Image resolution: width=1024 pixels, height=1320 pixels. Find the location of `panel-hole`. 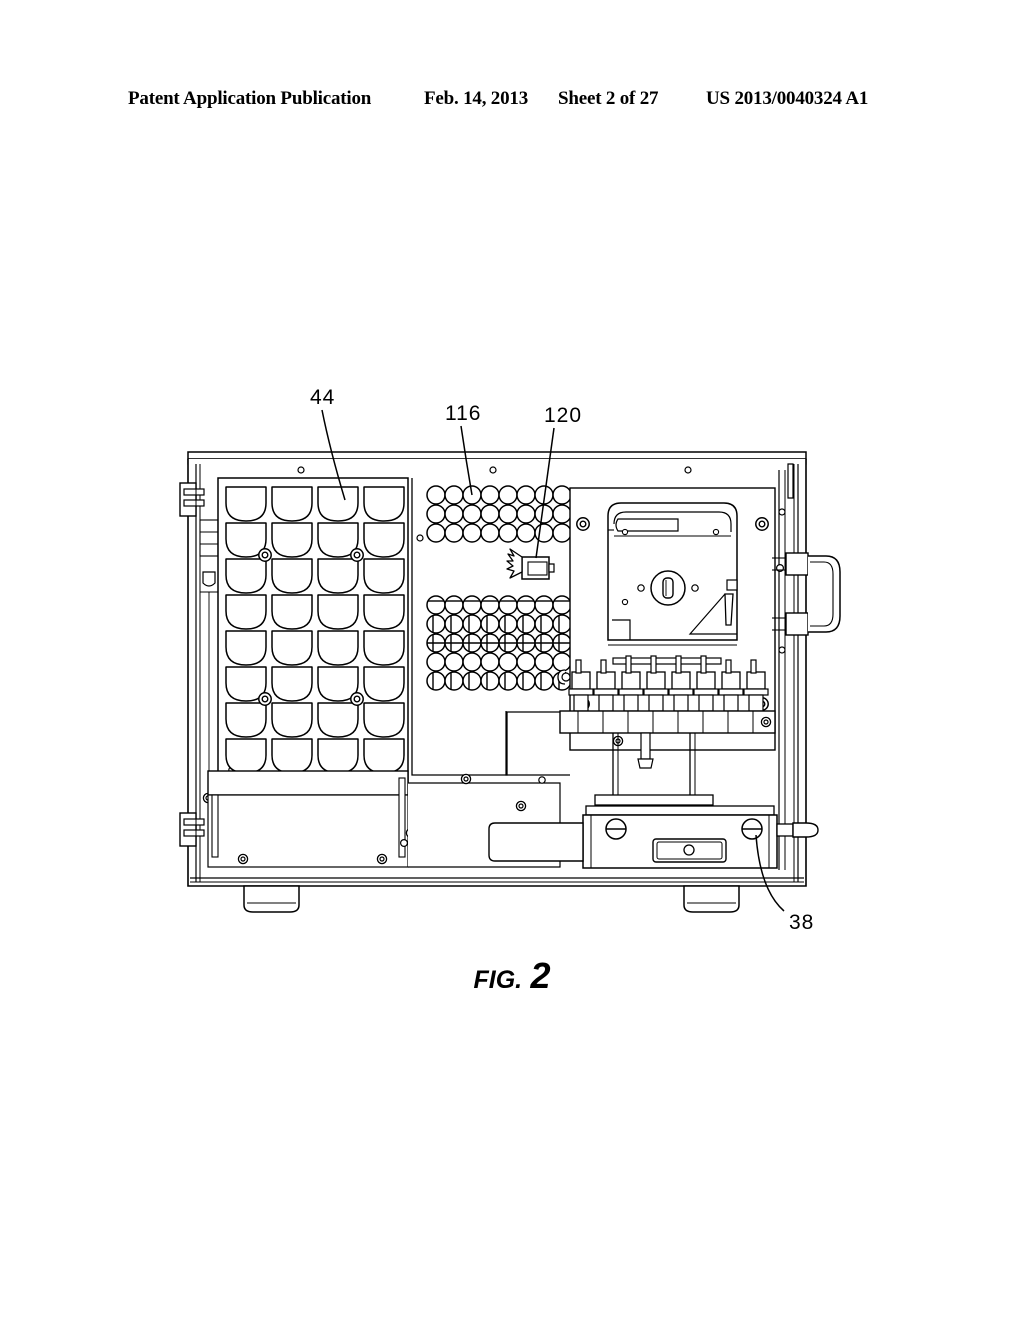

panel-hole is located at coordinates (420, 538).